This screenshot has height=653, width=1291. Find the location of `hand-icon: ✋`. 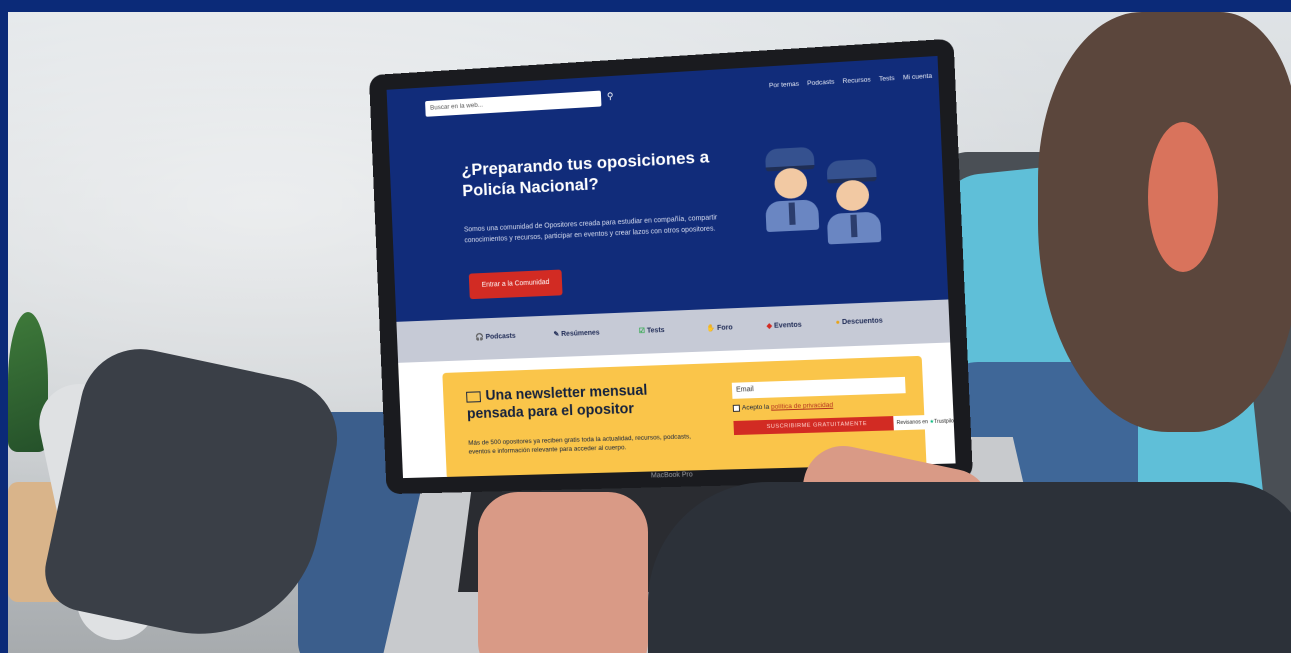

hand-icon: ✋ is located at coordinates (711, 329).